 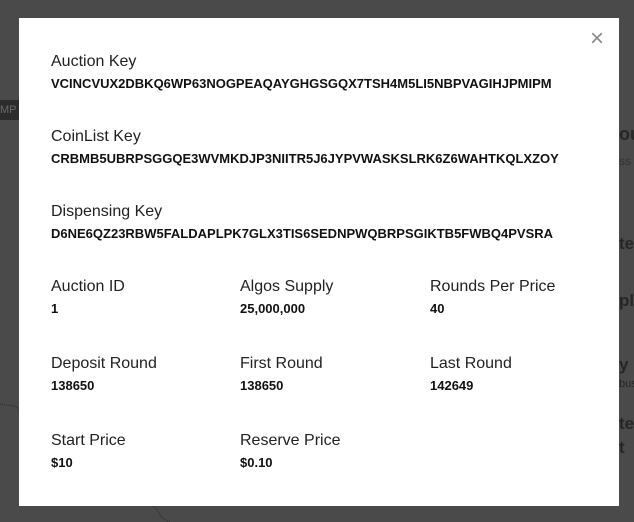 What do you see at coordinates (107, 211) in the screenshot?
I see `dispensing-key-label: Dispensing Key` at bounding box center [107, 211].